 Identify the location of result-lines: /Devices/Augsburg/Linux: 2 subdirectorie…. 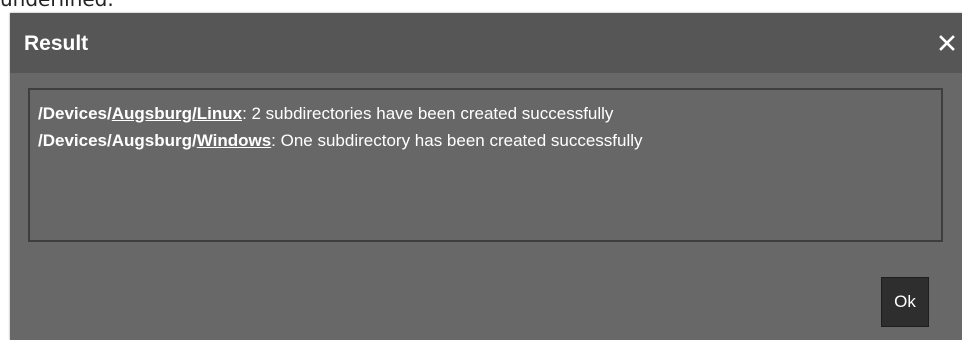
(340, 127).